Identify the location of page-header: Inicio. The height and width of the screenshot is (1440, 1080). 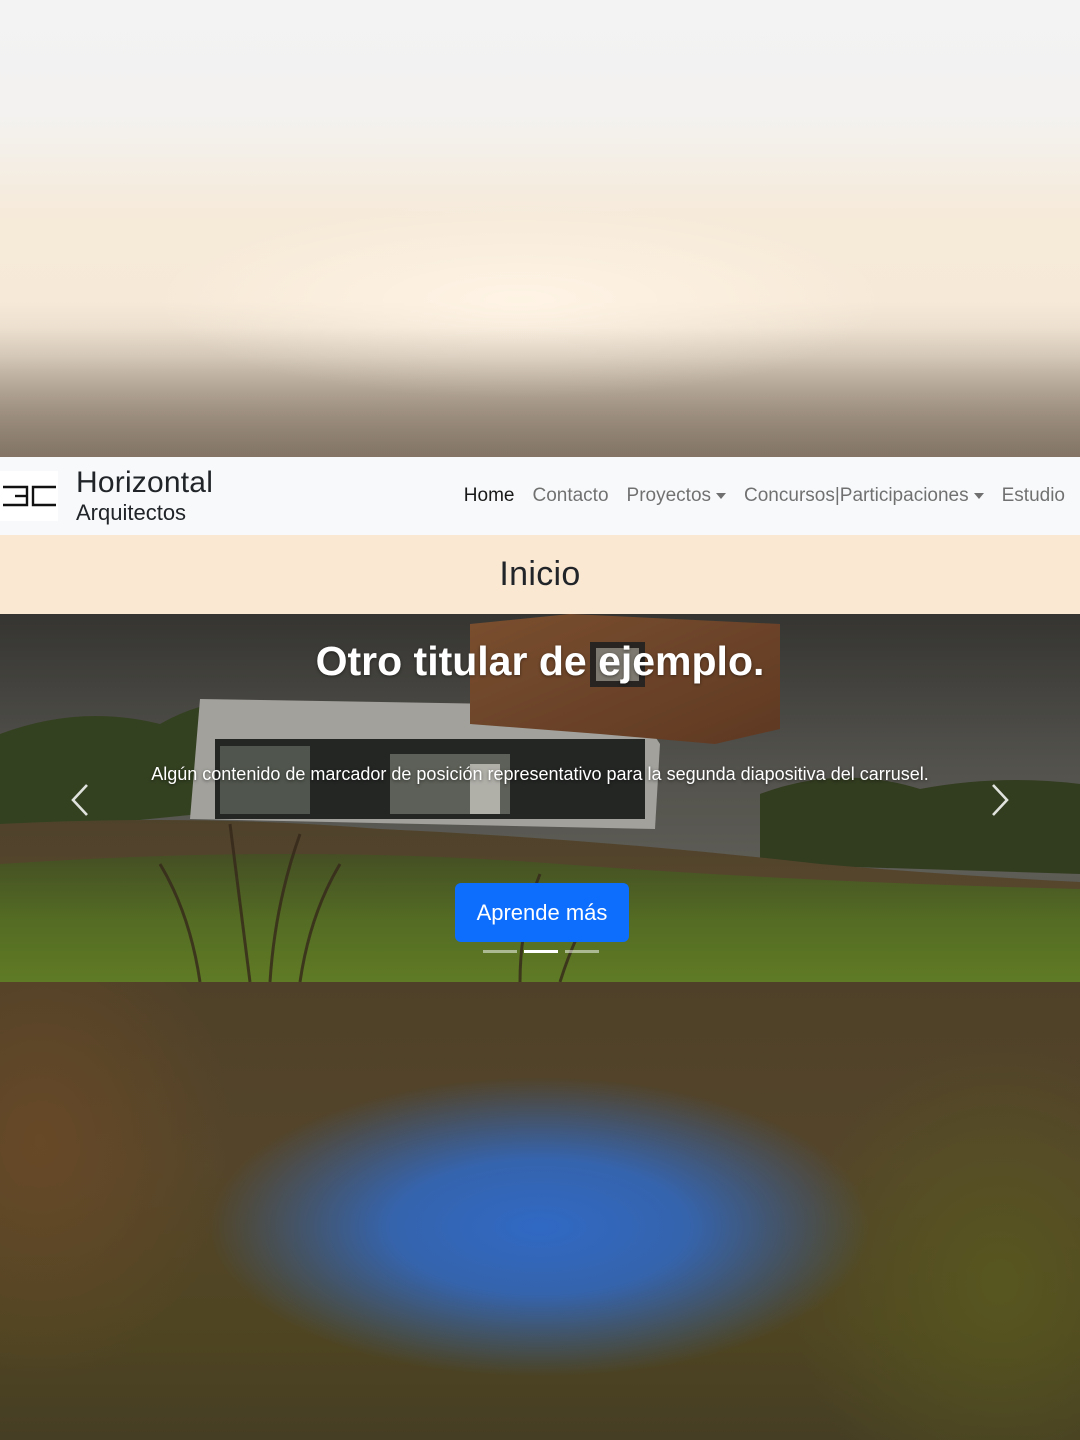
(540, 574).